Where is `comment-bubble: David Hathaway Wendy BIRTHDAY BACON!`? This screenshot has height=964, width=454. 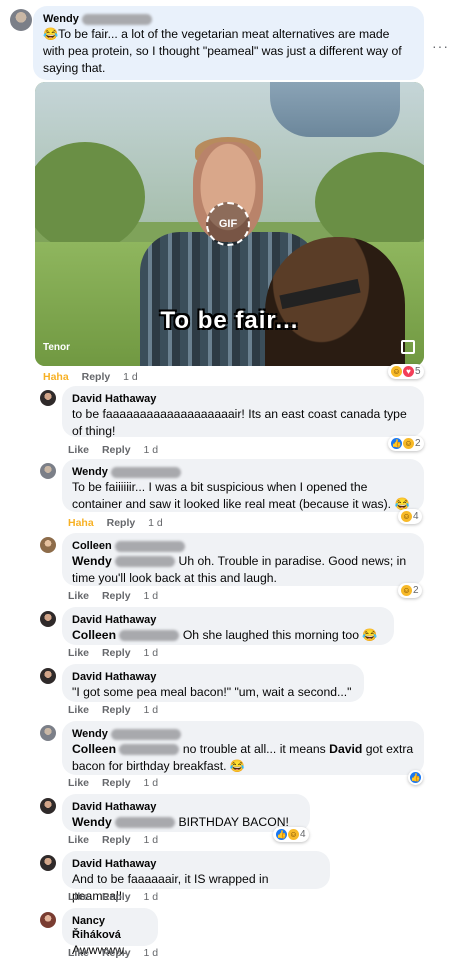 comment-bubble: David Hathaway Wendy BIRTHDAY BACON! is located at coordinates (186, 813).